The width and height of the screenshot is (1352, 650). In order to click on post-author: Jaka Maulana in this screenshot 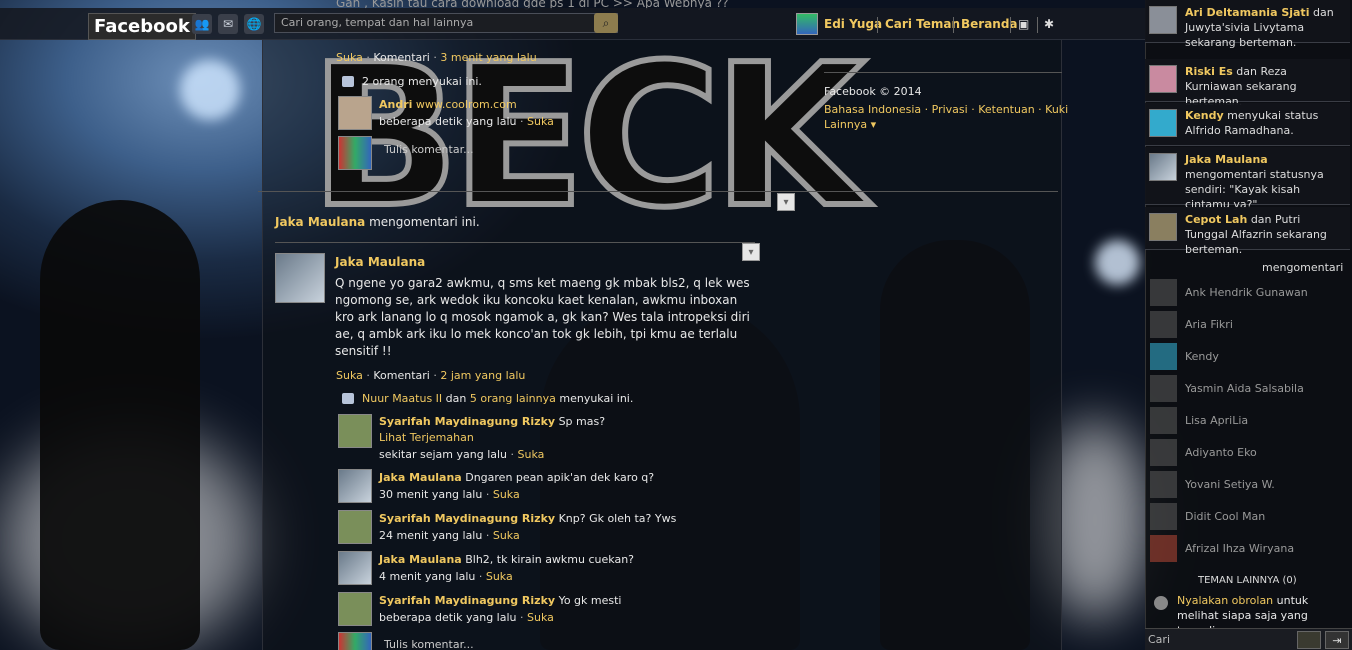, I will do `click(380, 262)`.